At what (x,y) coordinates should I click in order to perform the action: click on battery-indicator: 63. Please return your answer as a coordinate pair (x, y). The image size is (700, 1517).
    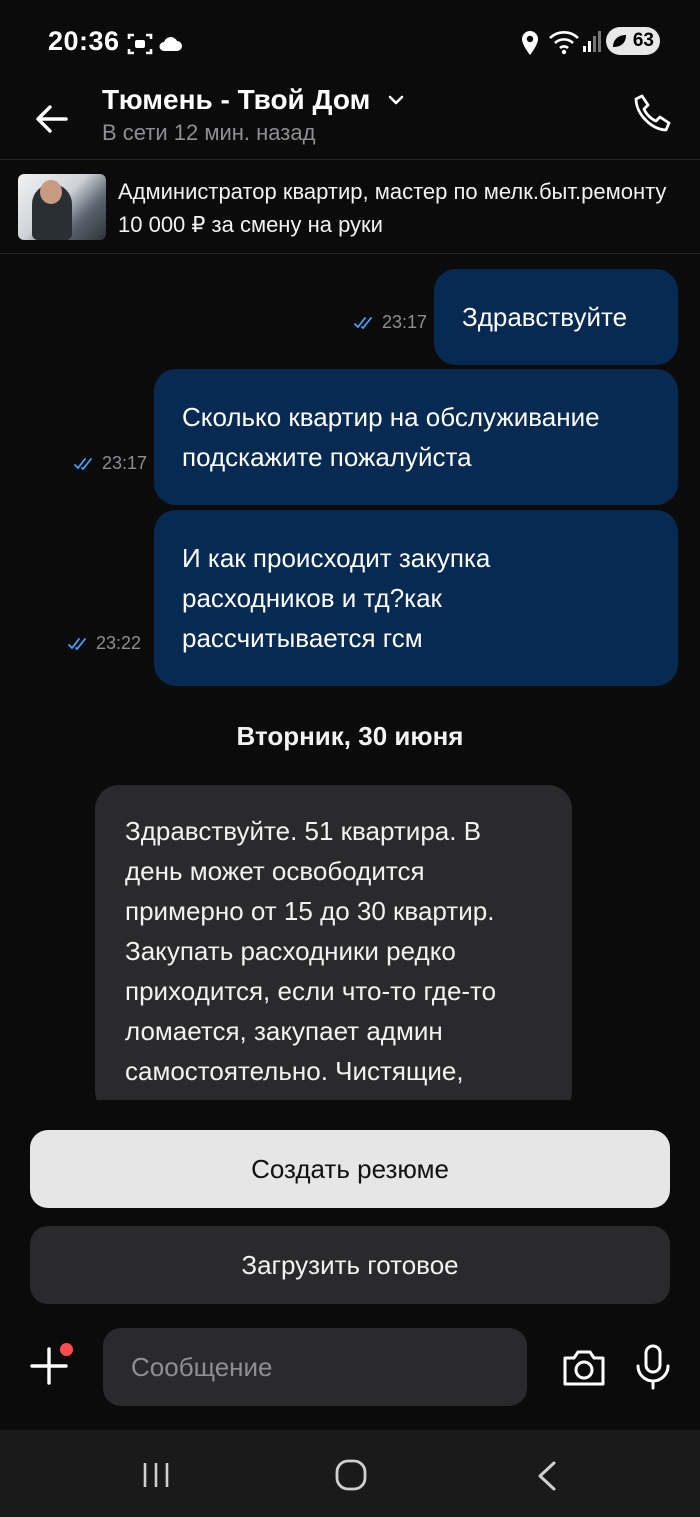
    Looking at the image, I should click on (633, 41).